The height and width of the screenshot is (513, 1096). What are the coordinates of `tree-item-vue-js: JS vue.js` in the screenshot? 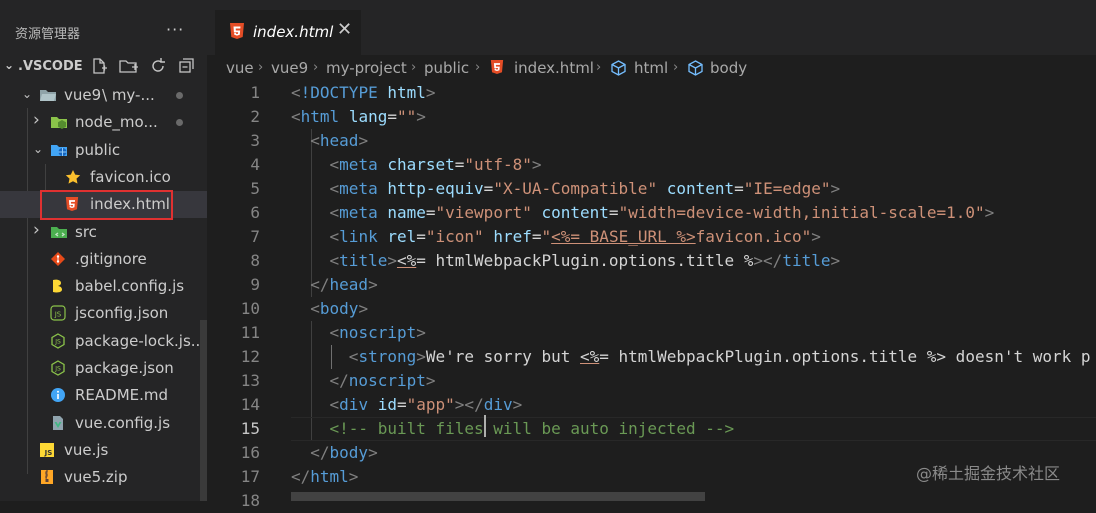 It's located at (103, 450).